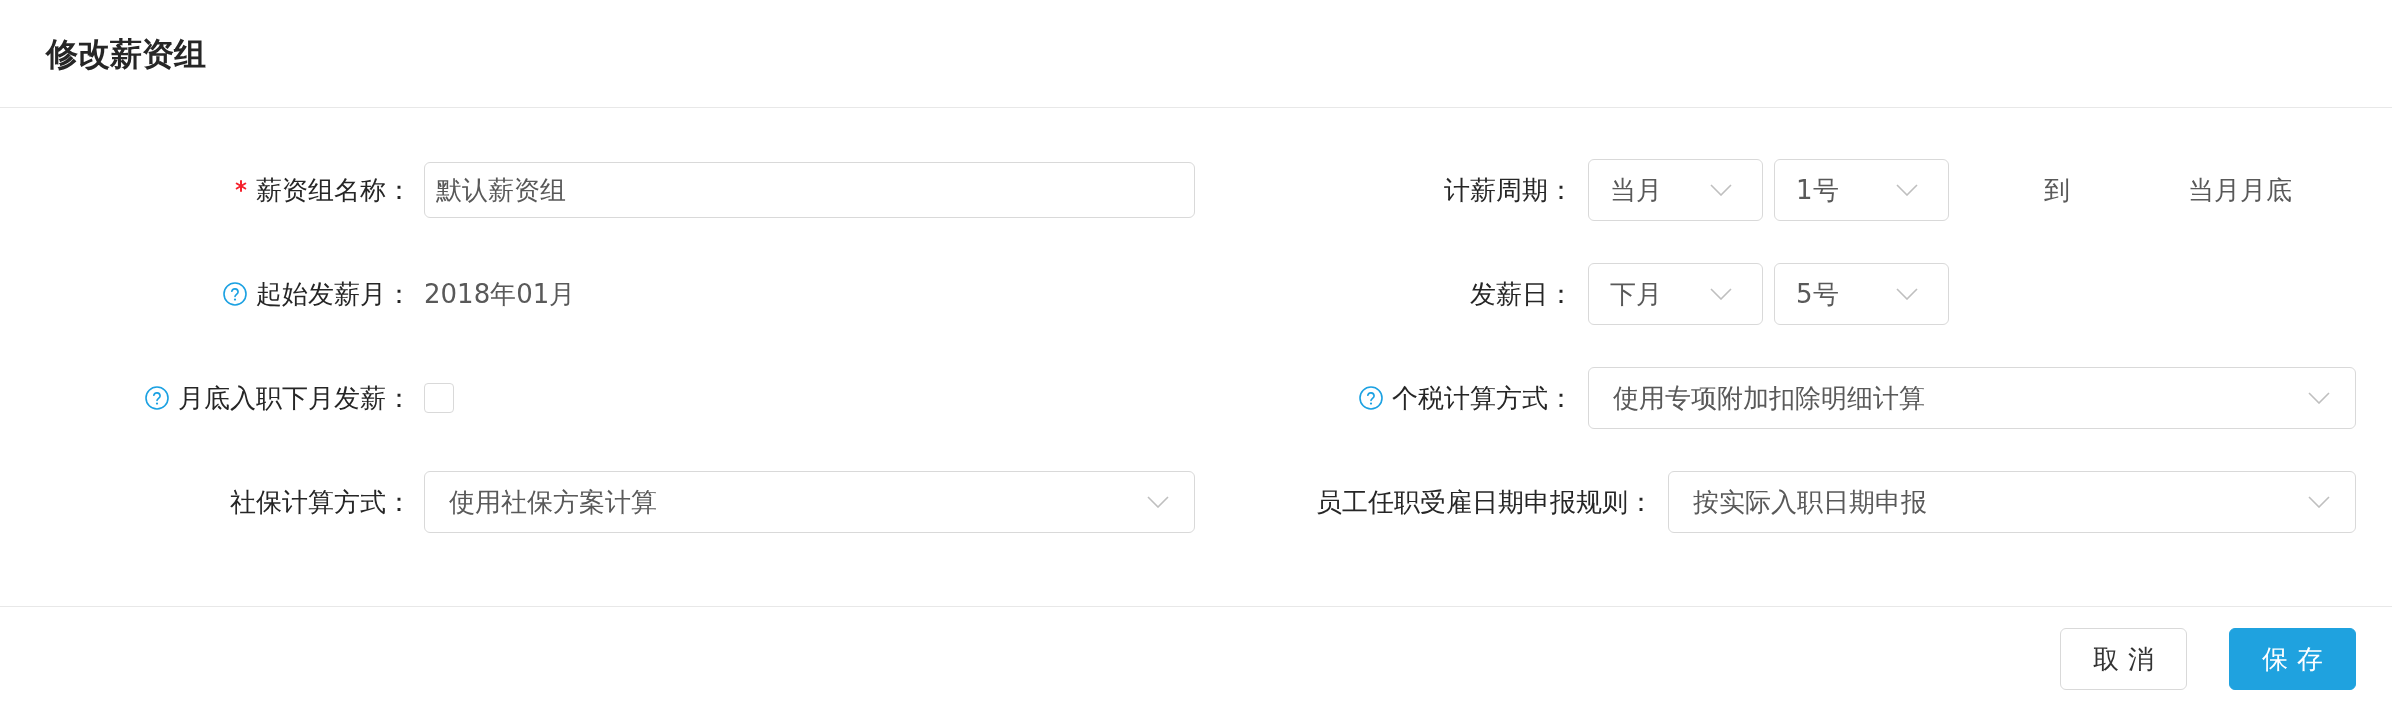 Image resolution: width=2392 pixels, height=710 pixels. What do you see at coordinates (2123, 659) in the screenshot?
I see `cancel-button: 取 消` at bounding box center [2123, 659].